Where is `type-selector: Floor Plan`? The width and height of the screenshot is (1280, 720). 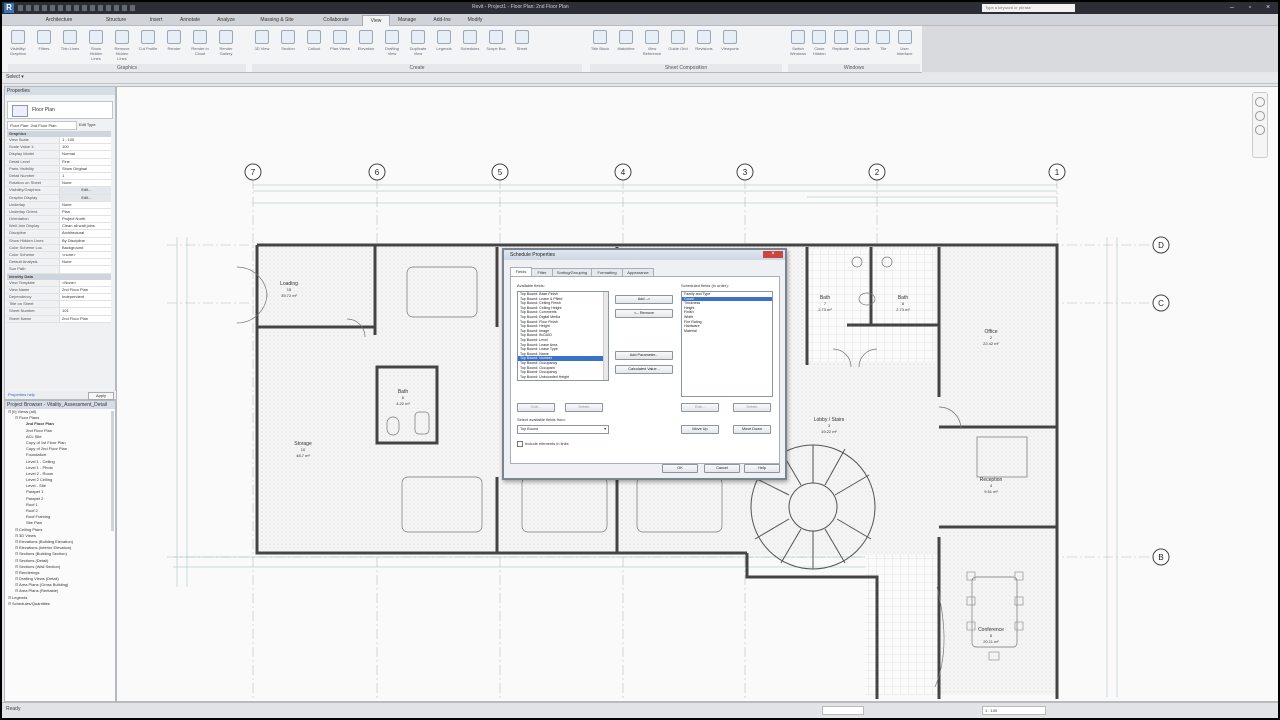 type-selector: Floor Plan is located at coordinates (60, 110).